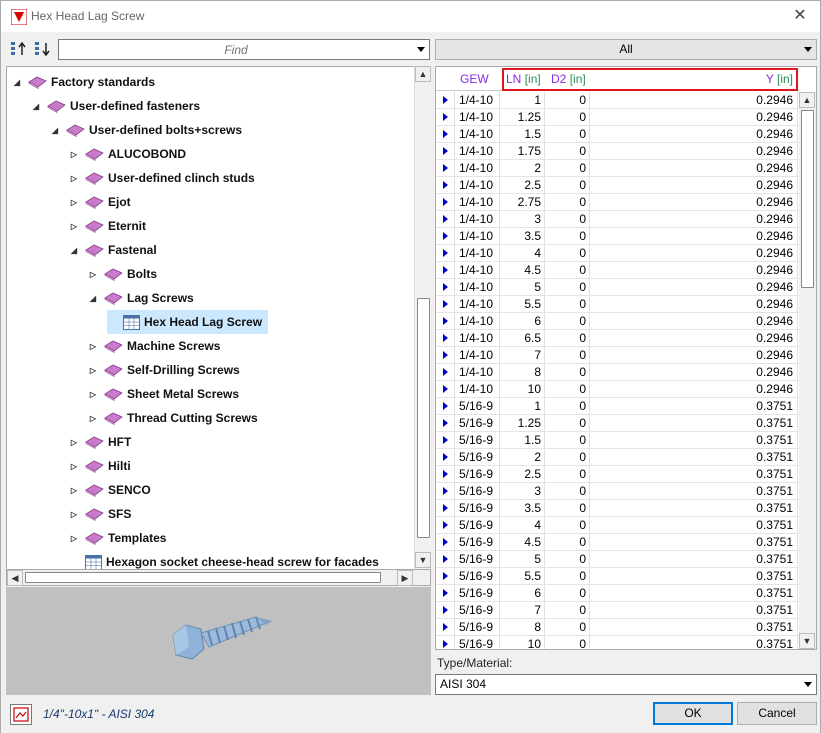 The width and height of the screenshot is (821, 733). Describe the element at coordinates (617, 117) in the screenshot. I see `table-row: 1/4-10 1.25 0 0.2946` at that location.